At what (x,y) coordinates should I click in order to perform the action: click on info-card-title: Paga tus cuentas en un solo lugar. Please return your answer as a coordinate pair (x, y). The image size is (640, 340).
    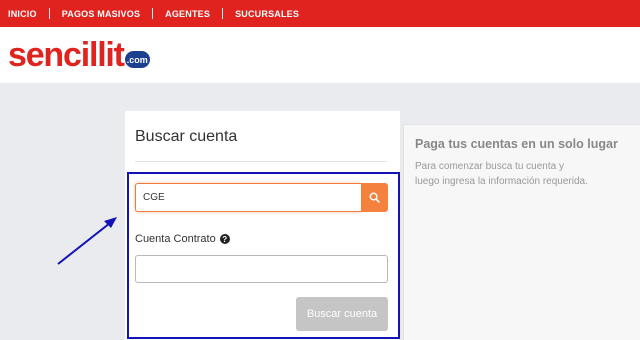
    Looking at the image, I should click on (516, 144).